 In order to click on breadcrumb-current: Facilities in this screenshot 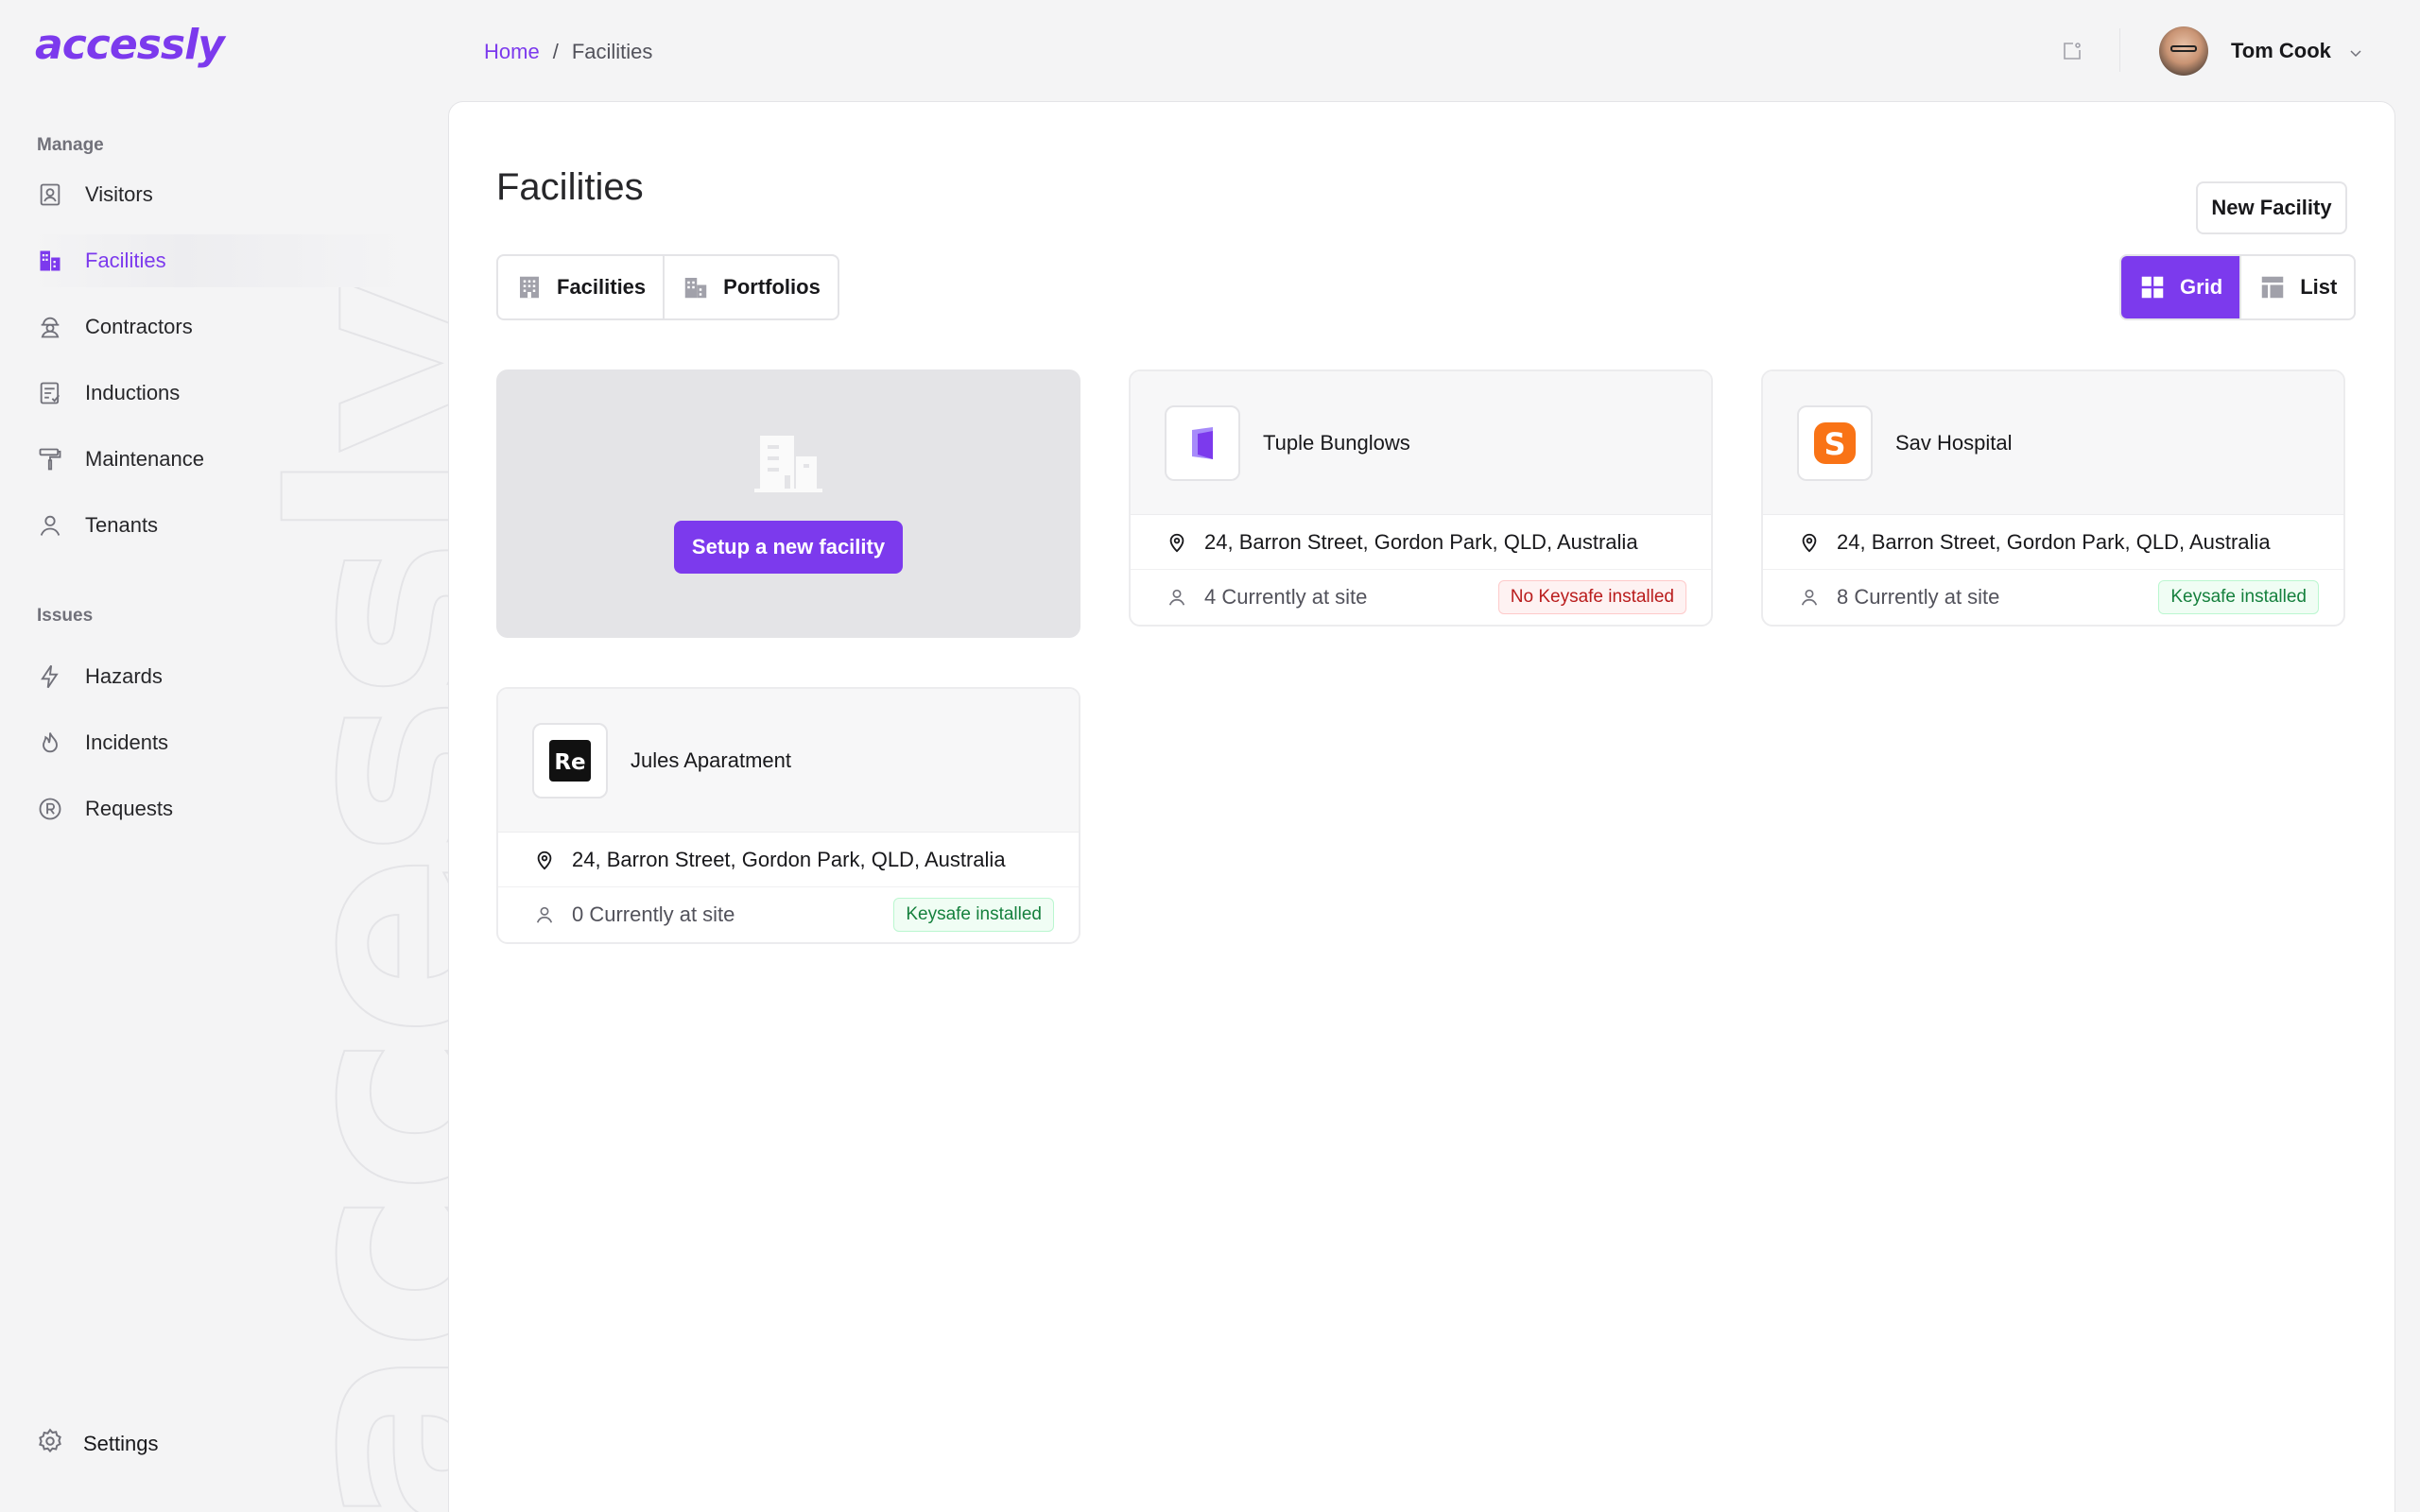, I will do `click(612, 51)`.